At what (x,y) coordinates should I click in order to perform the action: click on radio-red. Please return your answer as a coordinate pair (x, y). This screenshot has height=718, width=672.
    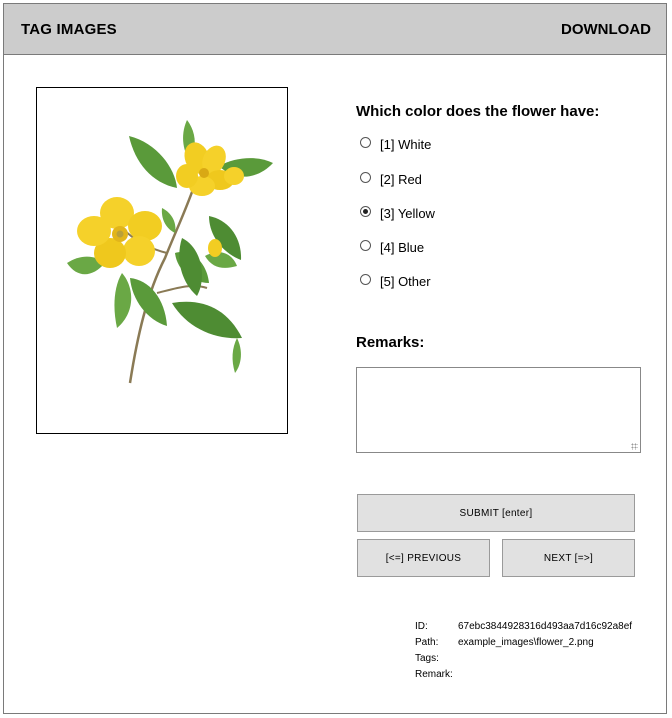
    Looking at the image, I should click on (365, 177).